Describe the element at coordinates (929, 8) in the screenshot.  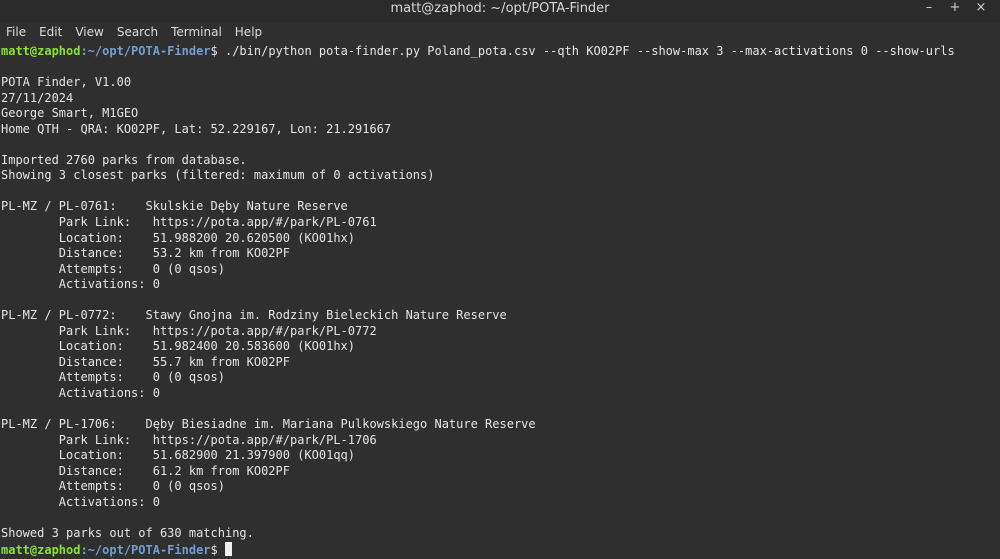
I see `minimize-button: –` at that location.